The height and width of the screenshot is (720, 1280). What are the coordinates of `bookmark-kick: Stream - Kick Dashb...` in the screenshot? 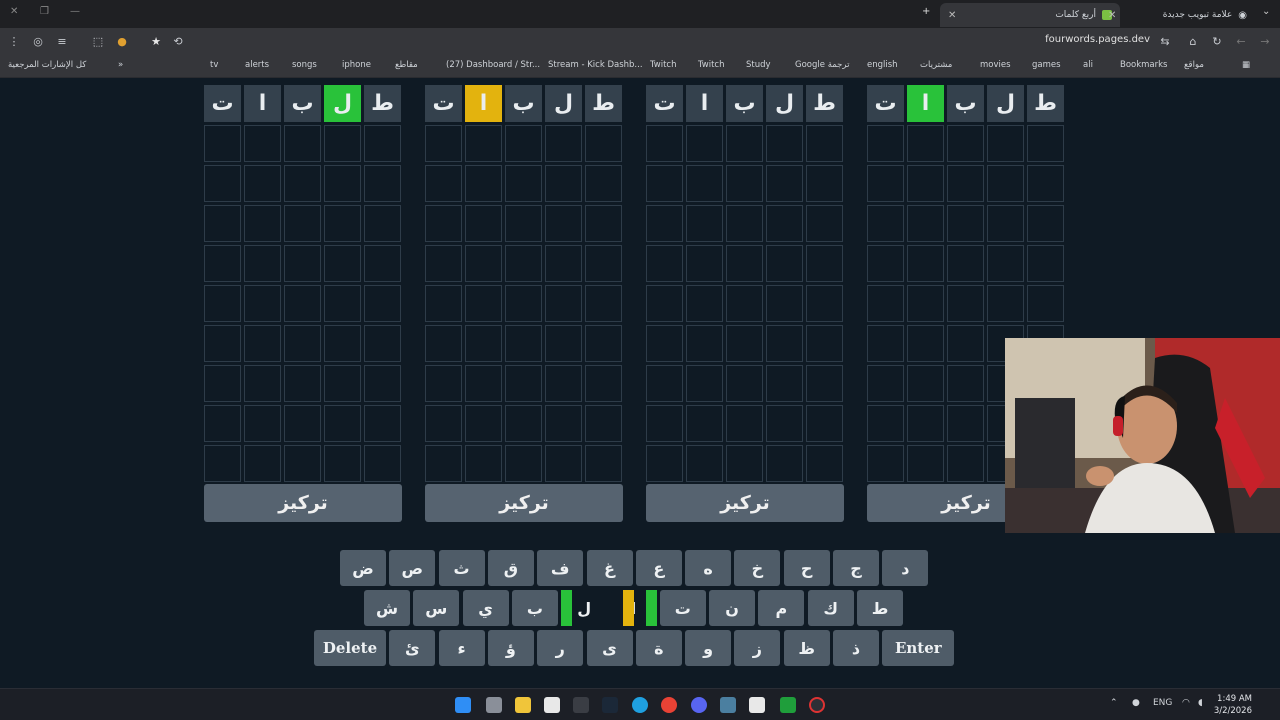 It's located at (595, 65).